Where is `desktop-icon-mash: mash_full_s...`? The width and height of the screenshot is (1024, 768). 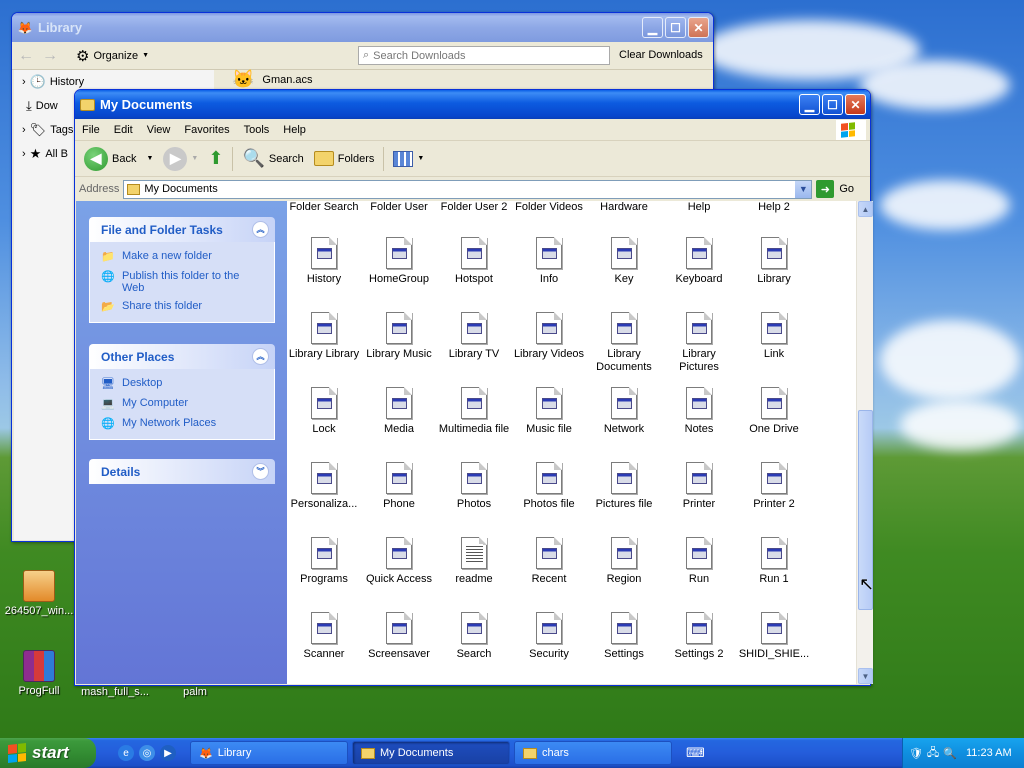 desktop-icon-mash: mash_full_s... is located at coordinates (115, 692).